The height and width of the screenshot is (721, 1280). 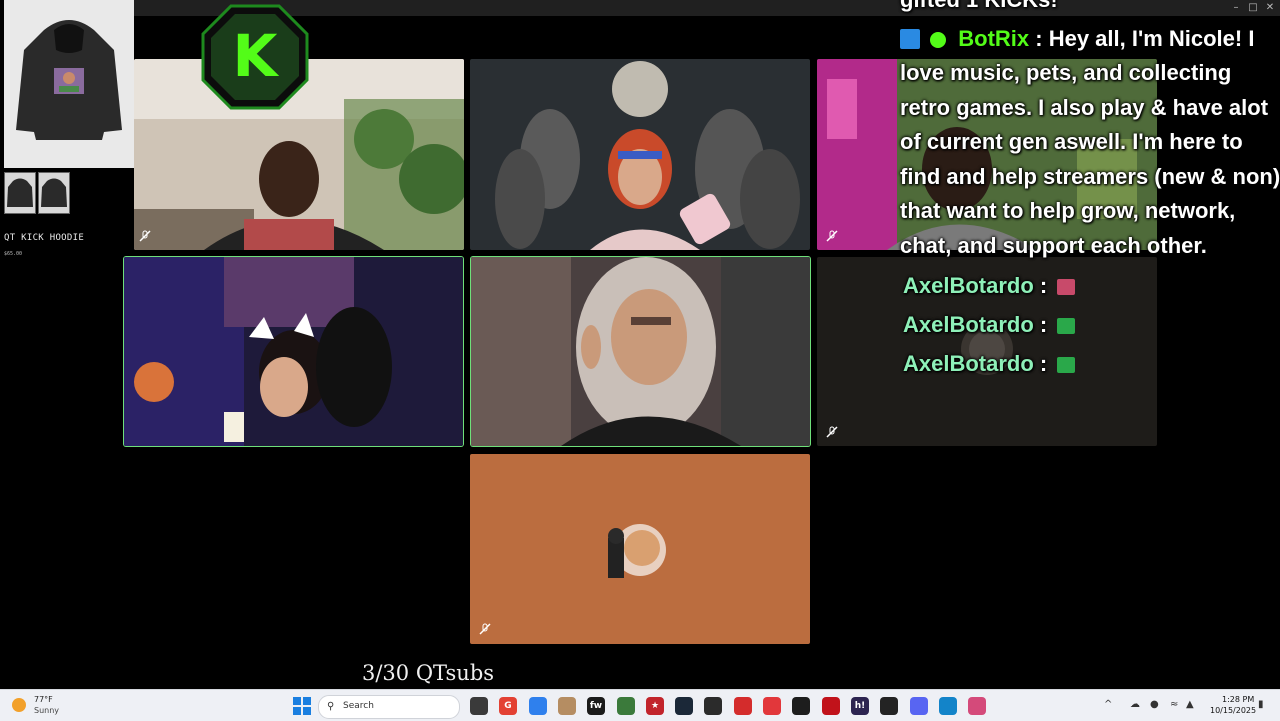 I want to click on maximize-button: □, so click(x=1253, y=8).